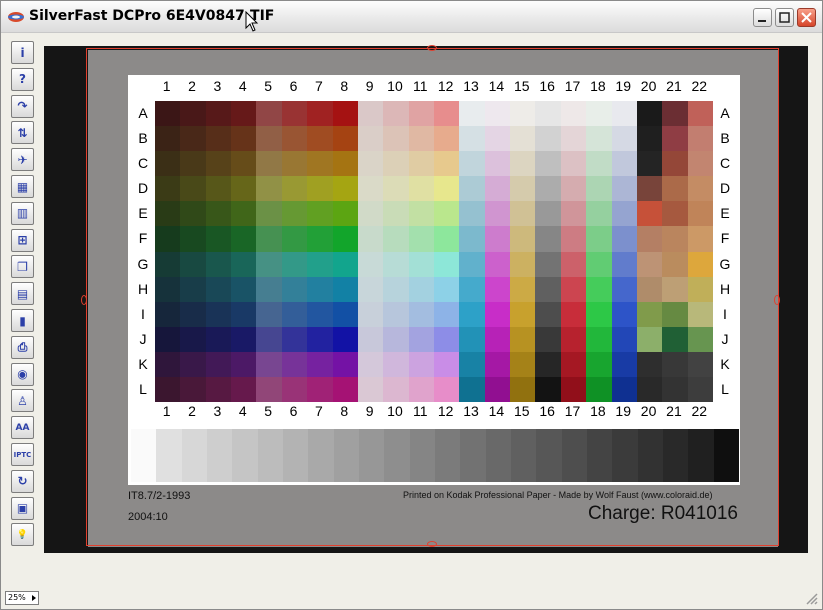 This screenshot has width=823, height=610. What do you see at coordinates (22, 401) in the screenshot?
I see `tool-joystick-button: ♙` at bounding box center [22, 401].